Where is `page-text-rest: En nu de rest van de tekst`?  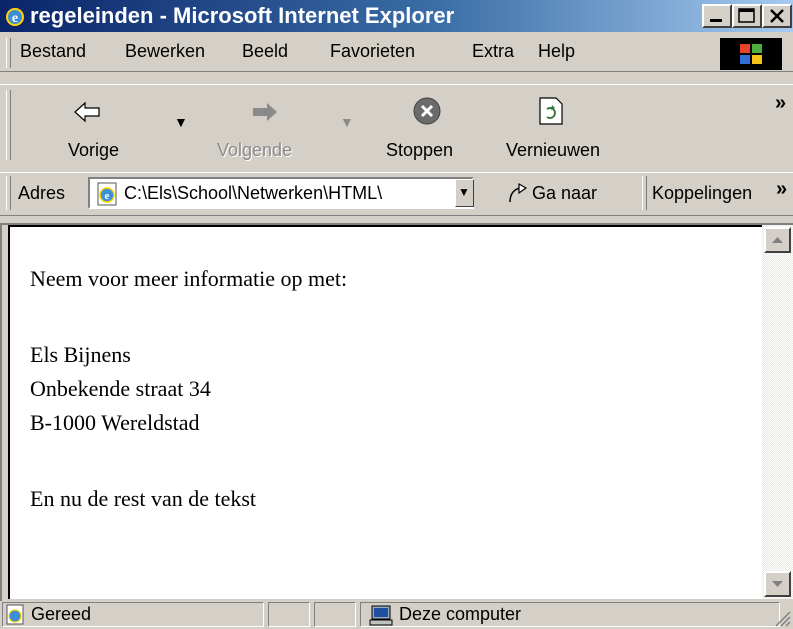
page-text-rest: En nu de rest van de tekst is located at coordinates (143, 498).